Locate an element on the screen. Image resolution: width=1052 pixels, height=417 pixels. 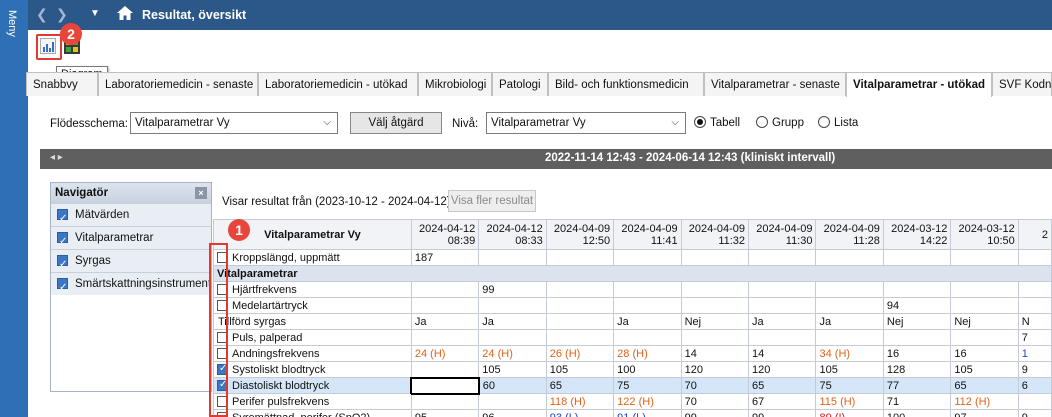
radio-group is located at coordinates (762, 122).